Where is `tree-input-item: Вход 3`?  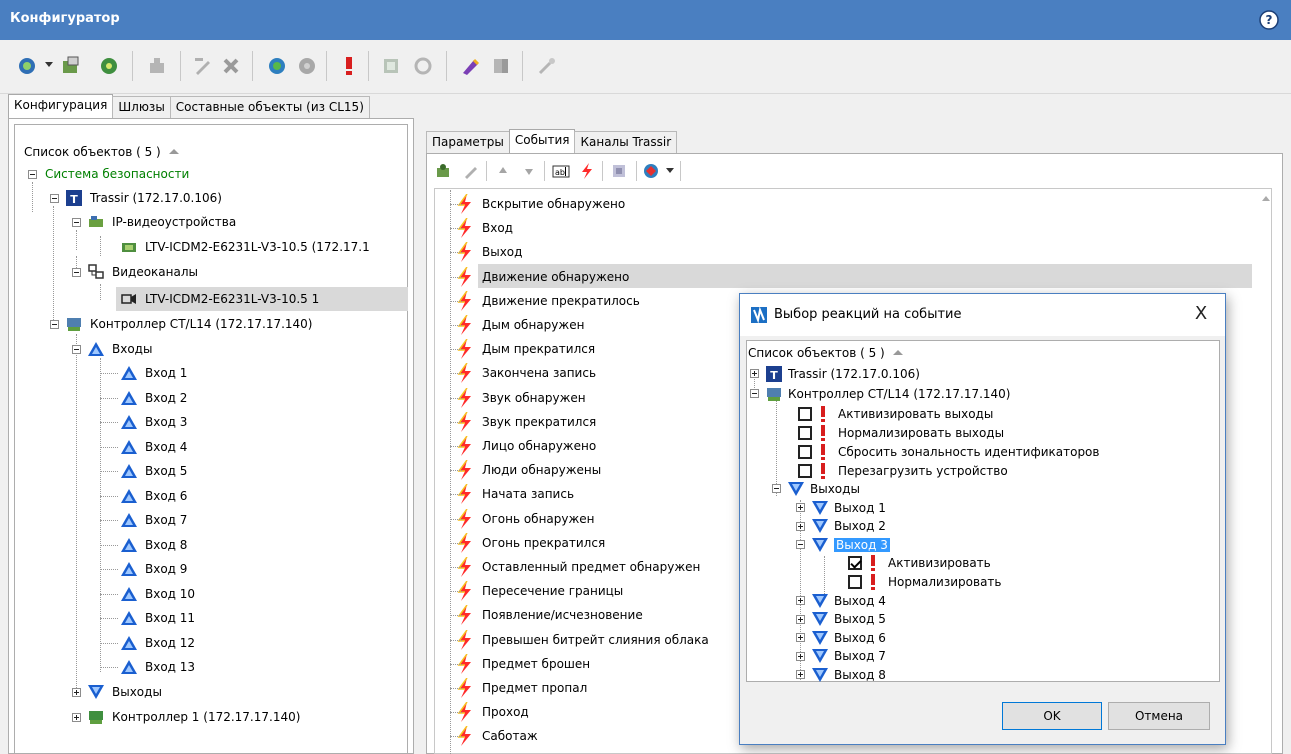
tree-input-item: Вход 3 is located at coordinates (154, 422).